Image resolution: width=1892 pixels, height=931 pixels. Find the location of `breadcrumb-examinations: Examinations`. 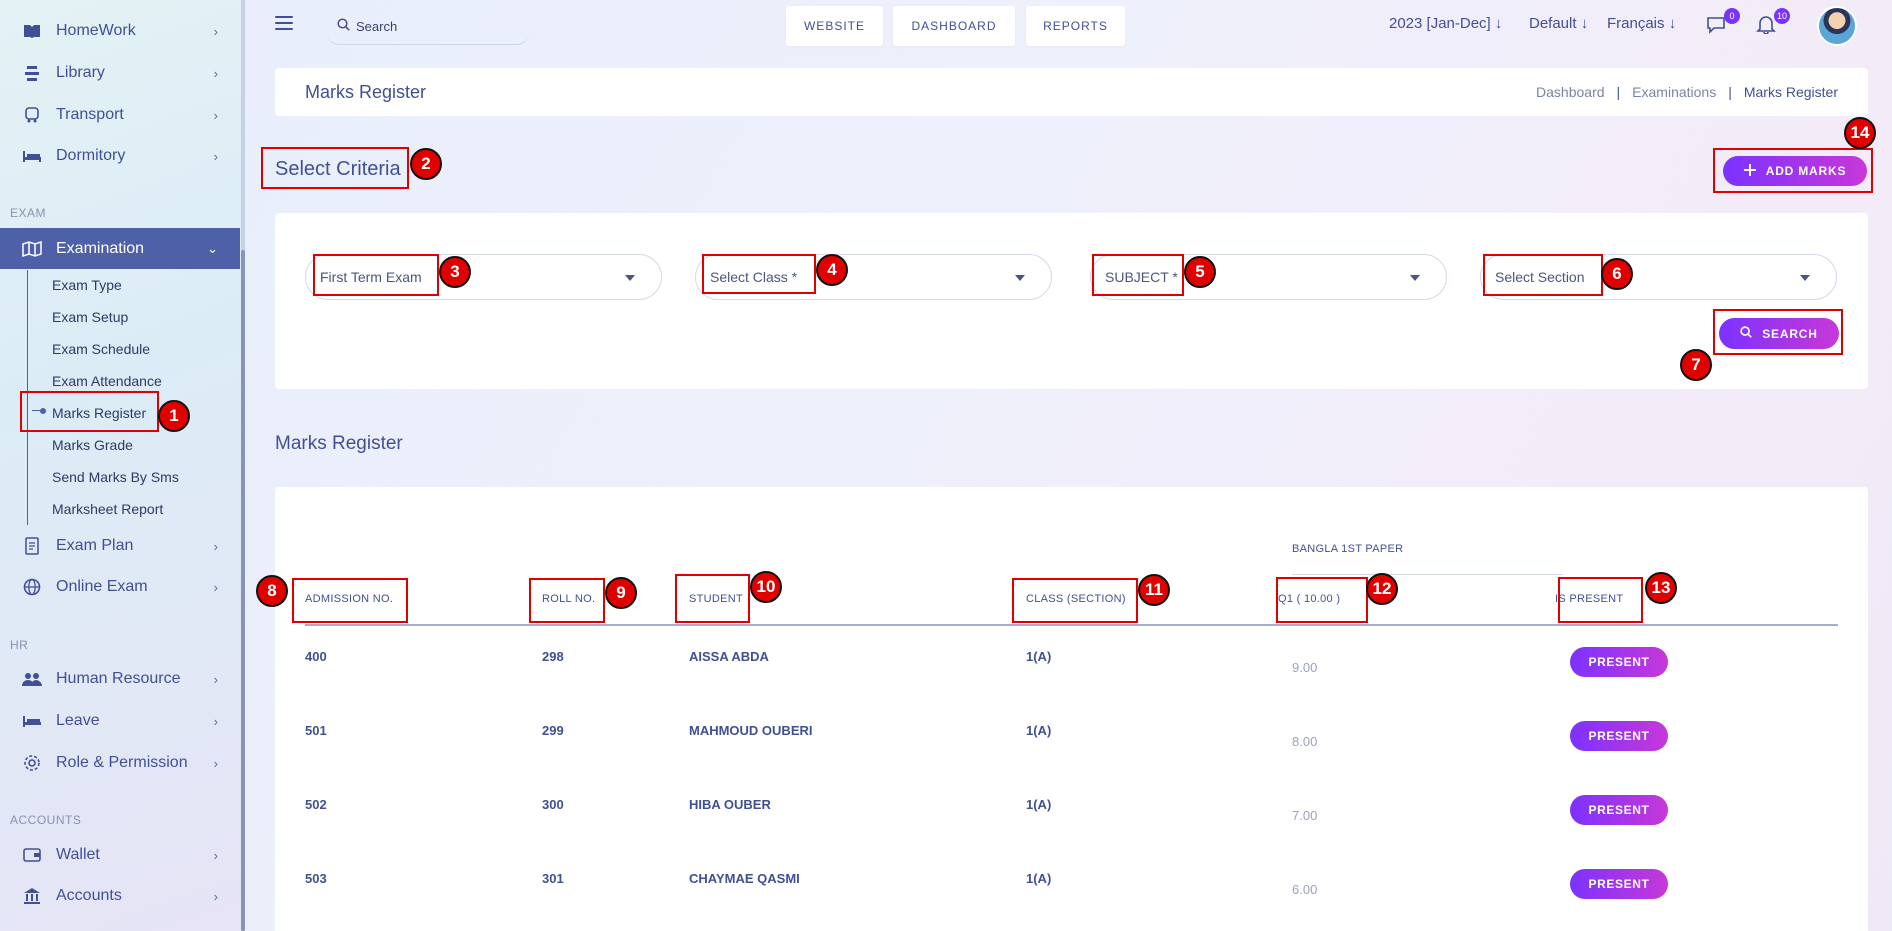

breadcrumb-examinations: Examinations is located at coordinates (1674, 92).